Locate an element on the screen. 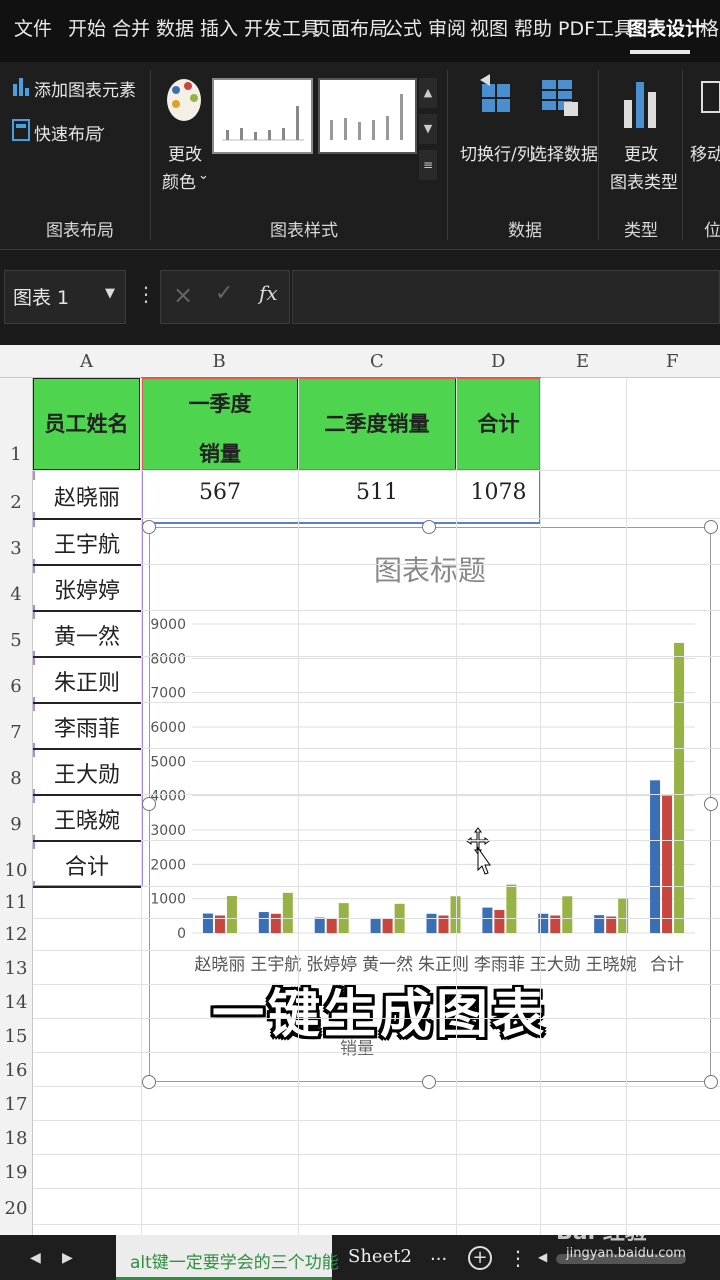  row-header-4: 4 is located at coordinates (16, 594).